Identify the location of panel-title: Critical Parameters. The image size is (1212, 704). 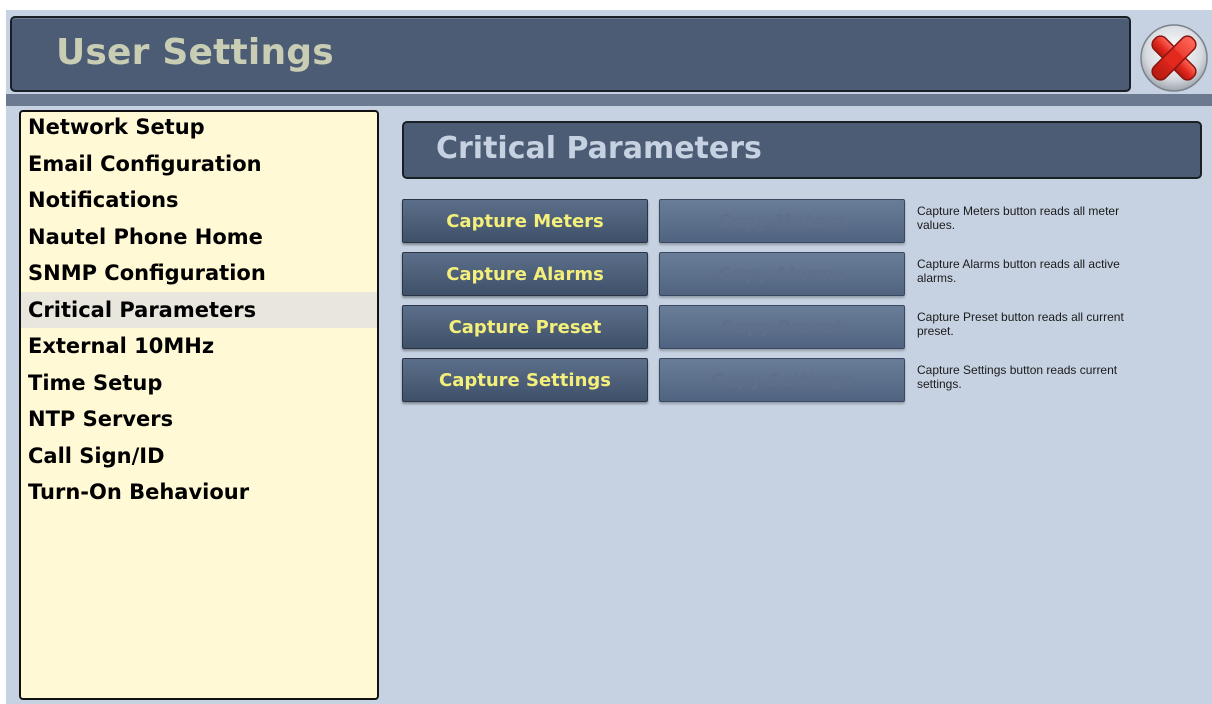
(599, 148).